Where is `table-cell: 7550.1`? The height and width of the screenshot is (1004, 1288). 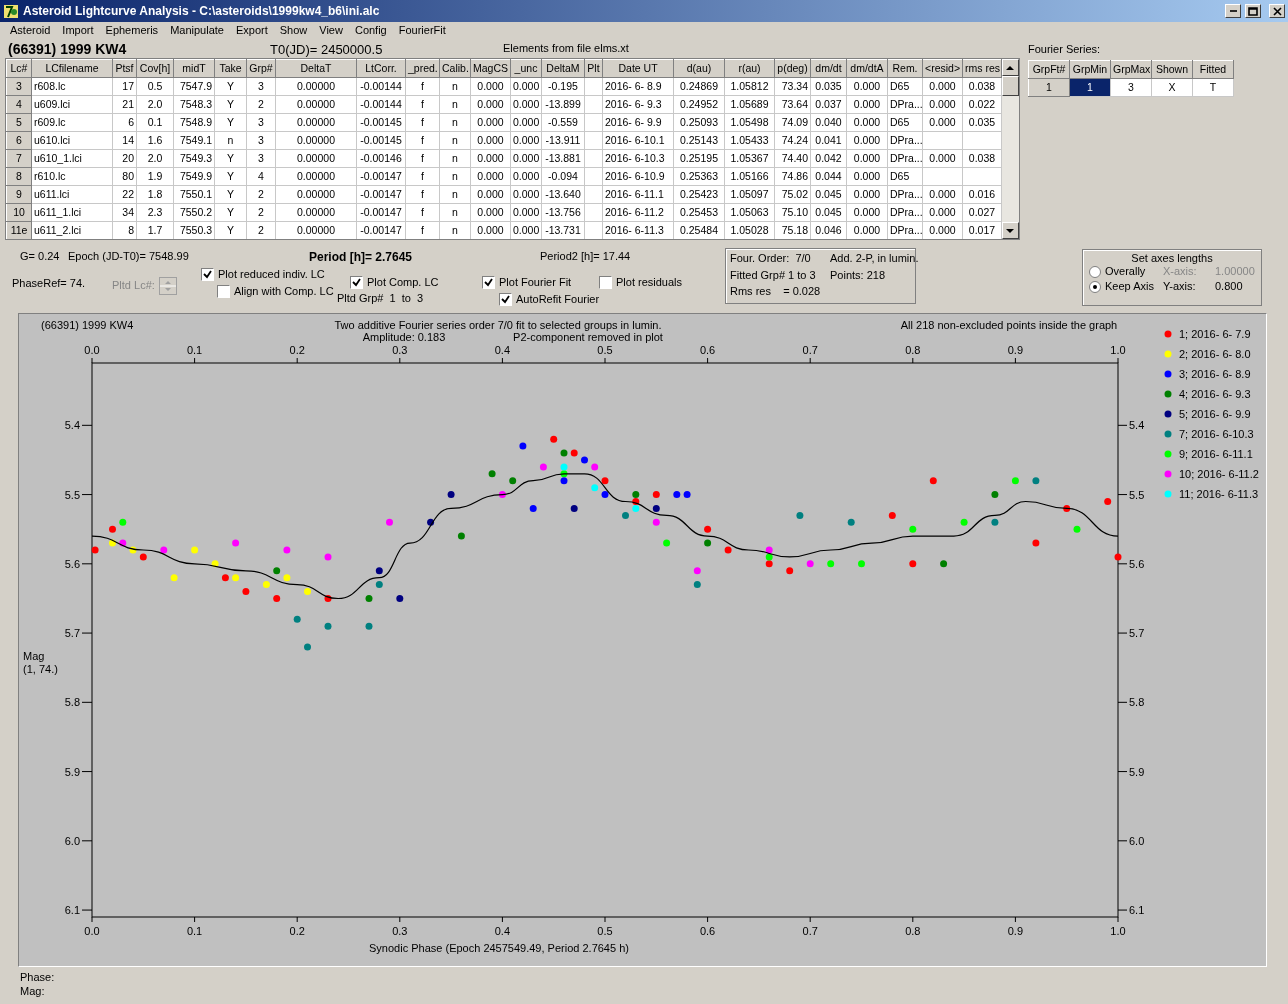 table-cell: 7550.1 is located at coordinates (194, 194).